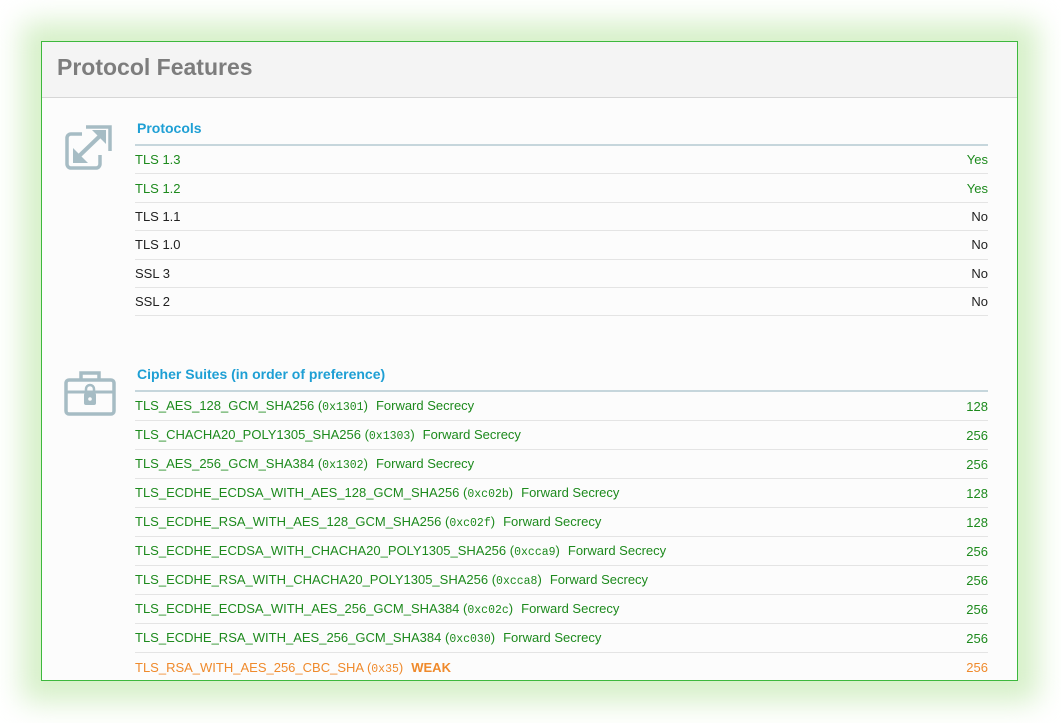 This screenshot has width=1061, height=723. I want to click on protocol-name: TLS 1.3, so click(158, 160).